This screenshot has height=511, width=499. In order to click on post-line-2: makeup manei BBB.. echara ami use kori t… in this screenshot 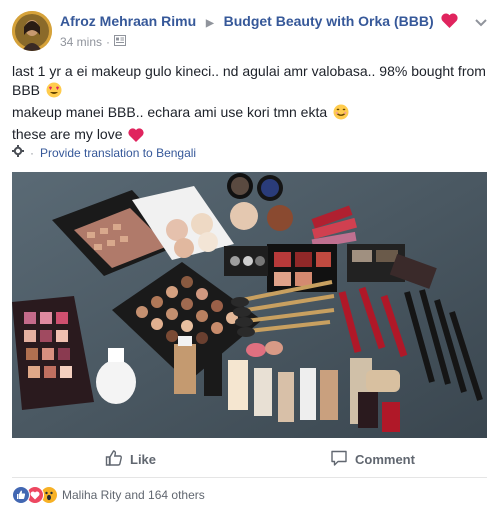, I will do `click(251, 114)`.